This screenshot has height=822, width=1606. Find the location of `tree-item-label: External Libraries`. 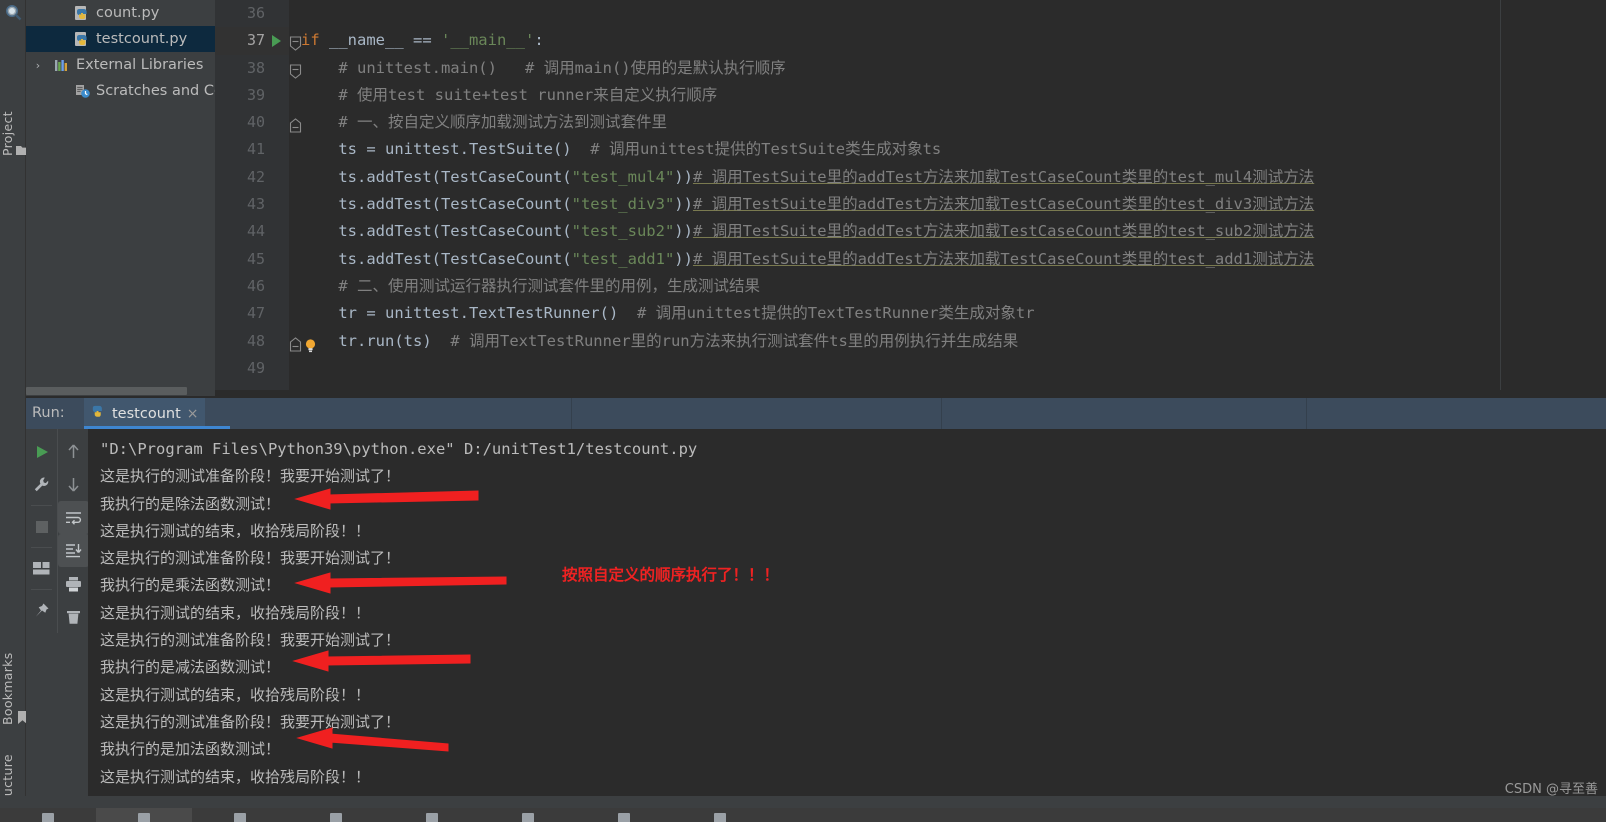

tree-item-label: External Libraries is located at coordinates (140, 65).